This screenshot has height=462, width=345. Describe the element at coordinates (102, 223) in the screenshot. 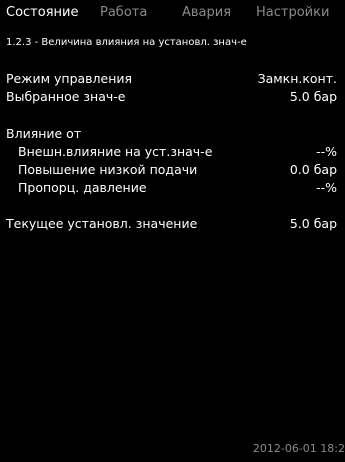

I see `current-setpoint-label: Текущее установл. значение` at that location.